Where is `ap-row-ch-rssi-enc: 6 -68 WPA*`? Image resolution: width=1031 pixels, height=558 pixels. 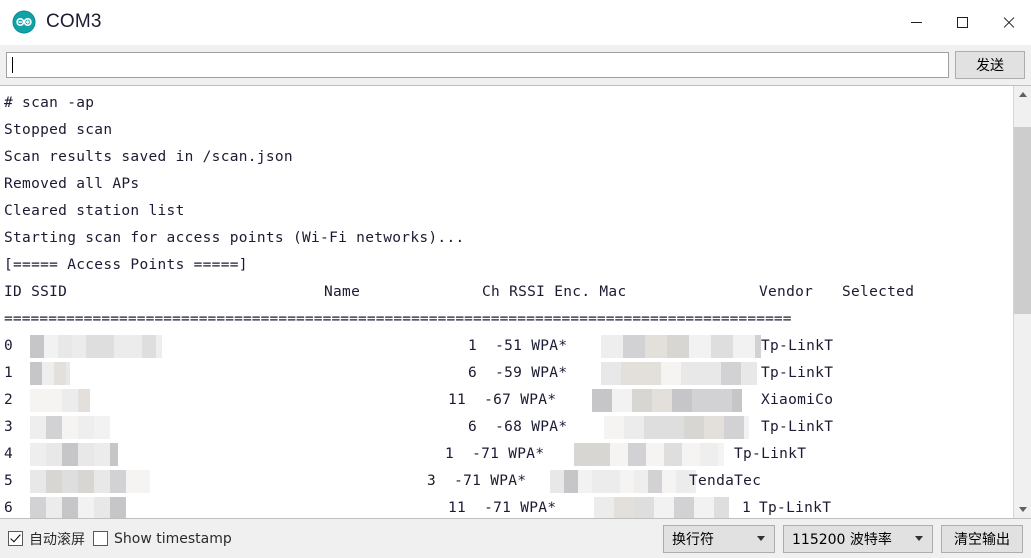 ap-row-ch-rssi-enc: 6 -68 WPA* is located at coordinates (513, 427).